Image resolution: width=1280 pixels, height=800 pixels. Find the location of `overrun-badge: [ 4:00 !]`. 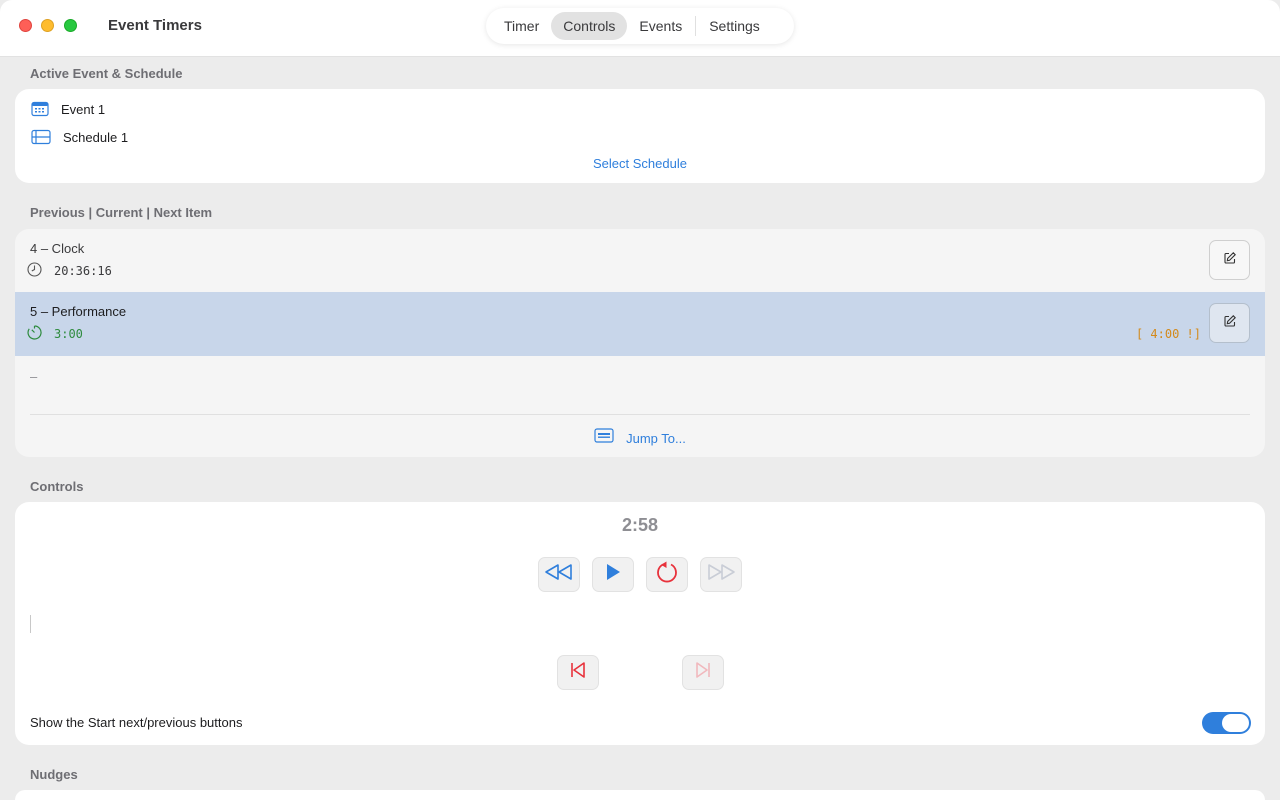

overrun-badge: [ 4:00 !] is located at coordinates (1168, 334).